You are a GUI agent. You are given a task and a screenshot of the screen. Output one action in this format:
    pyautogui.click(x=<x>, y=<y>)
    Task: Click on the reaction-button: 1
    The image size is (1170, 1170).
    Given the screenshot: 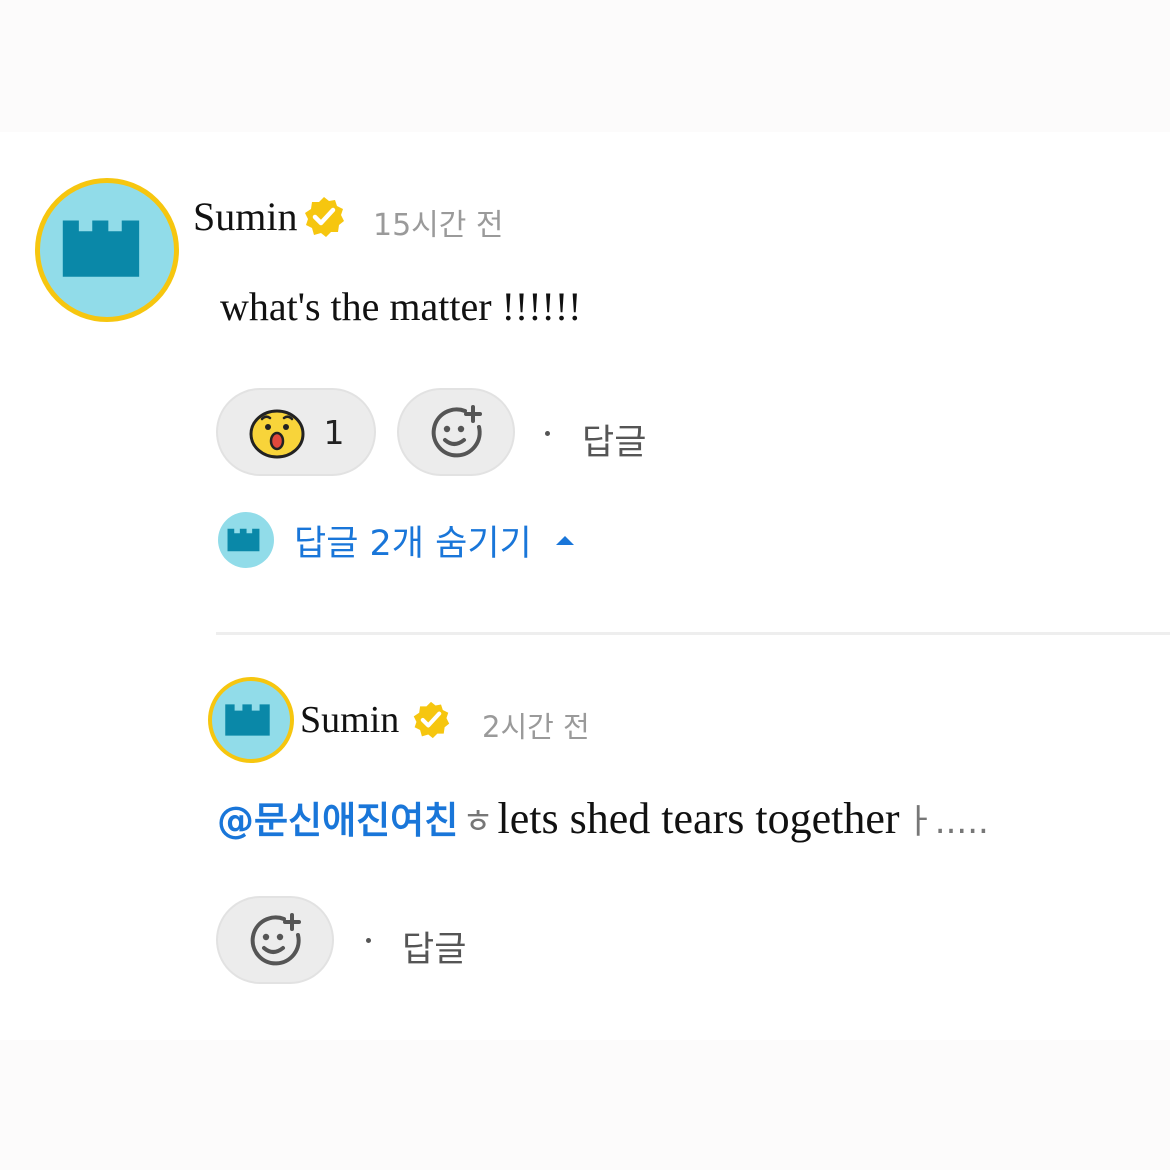 What is the action you would take?
    pyautogui.click(x=296, y=432)
    